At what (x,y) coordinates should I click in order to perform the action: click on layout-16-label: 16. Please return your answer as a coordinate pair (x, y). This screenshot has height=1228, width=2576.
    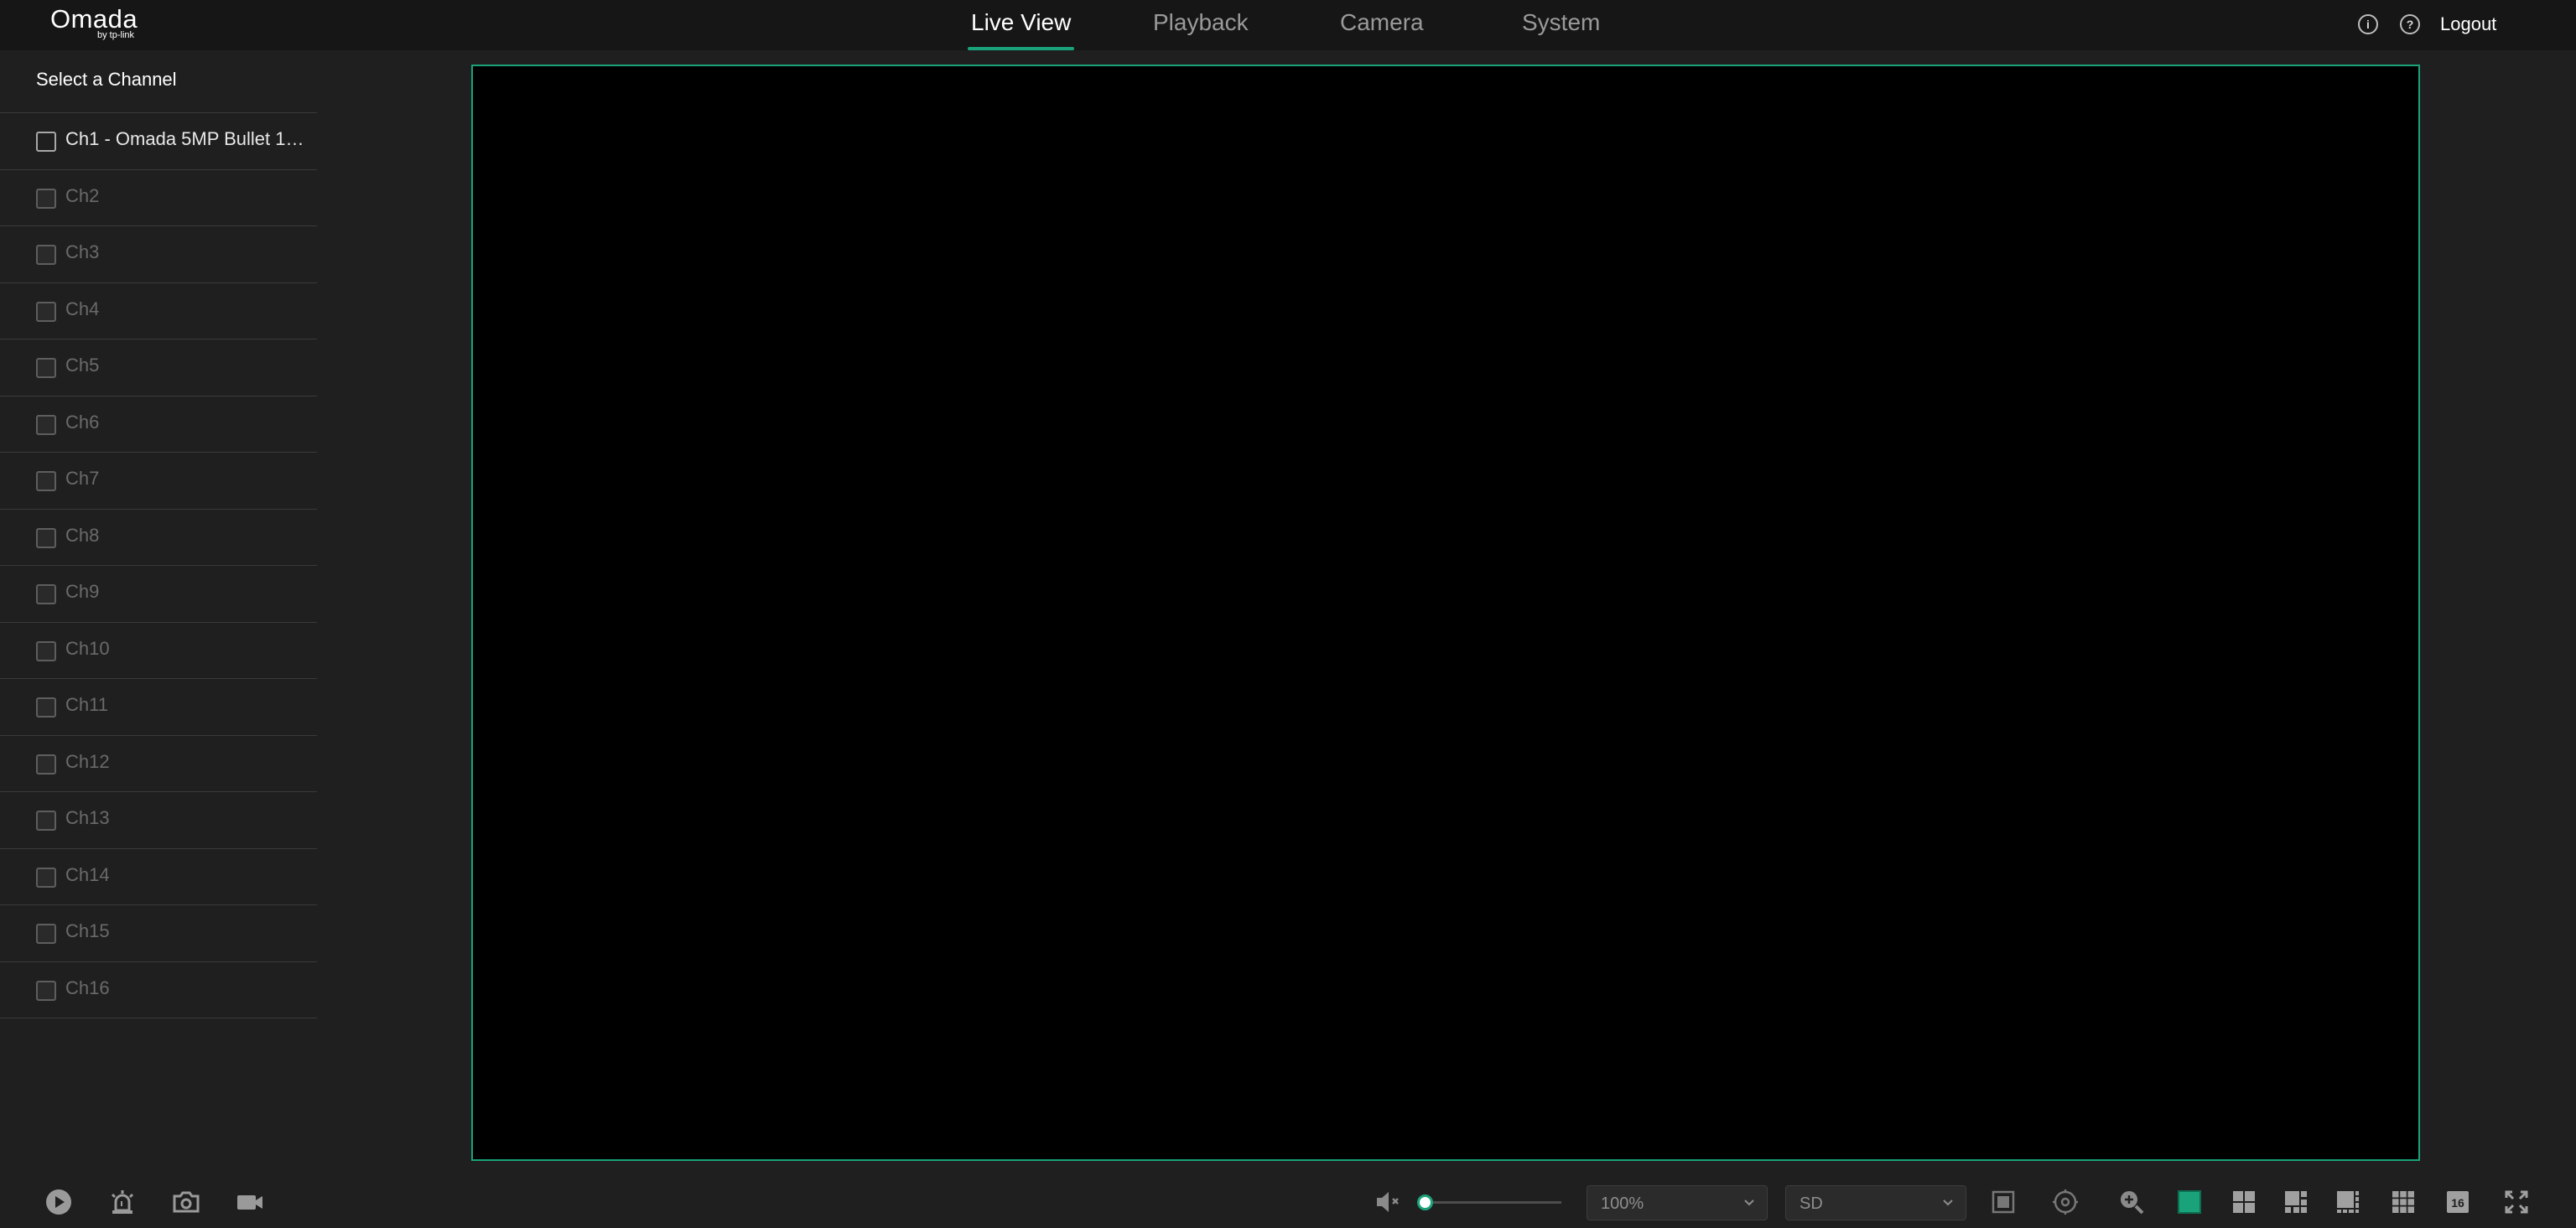
    Looking at the image, I should click on (2457, 1203).